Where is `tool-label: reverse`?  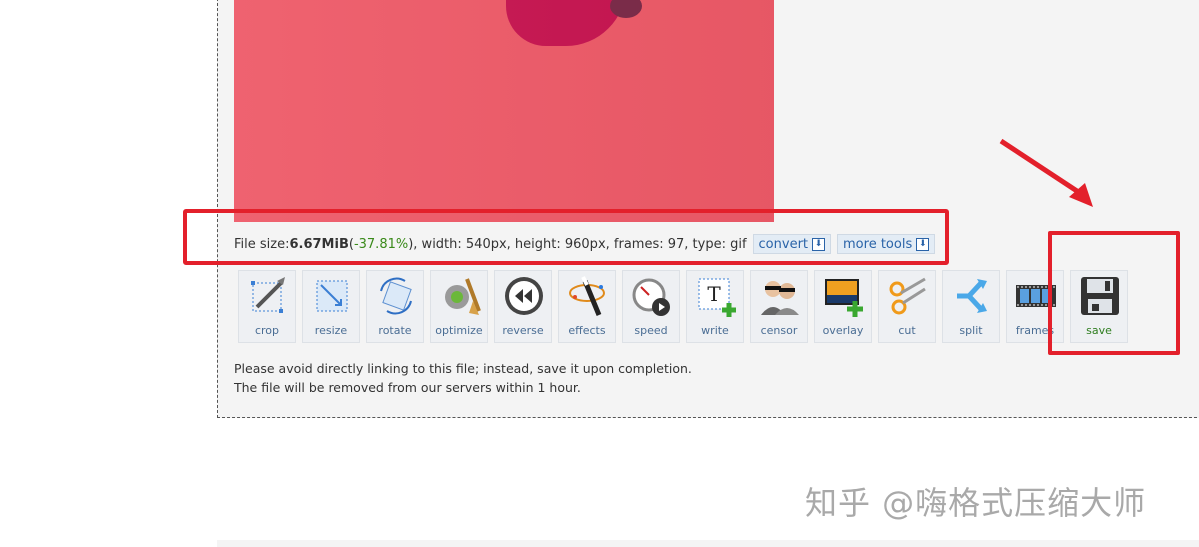 tool-label: reverse is located at coordinates (523, 330).